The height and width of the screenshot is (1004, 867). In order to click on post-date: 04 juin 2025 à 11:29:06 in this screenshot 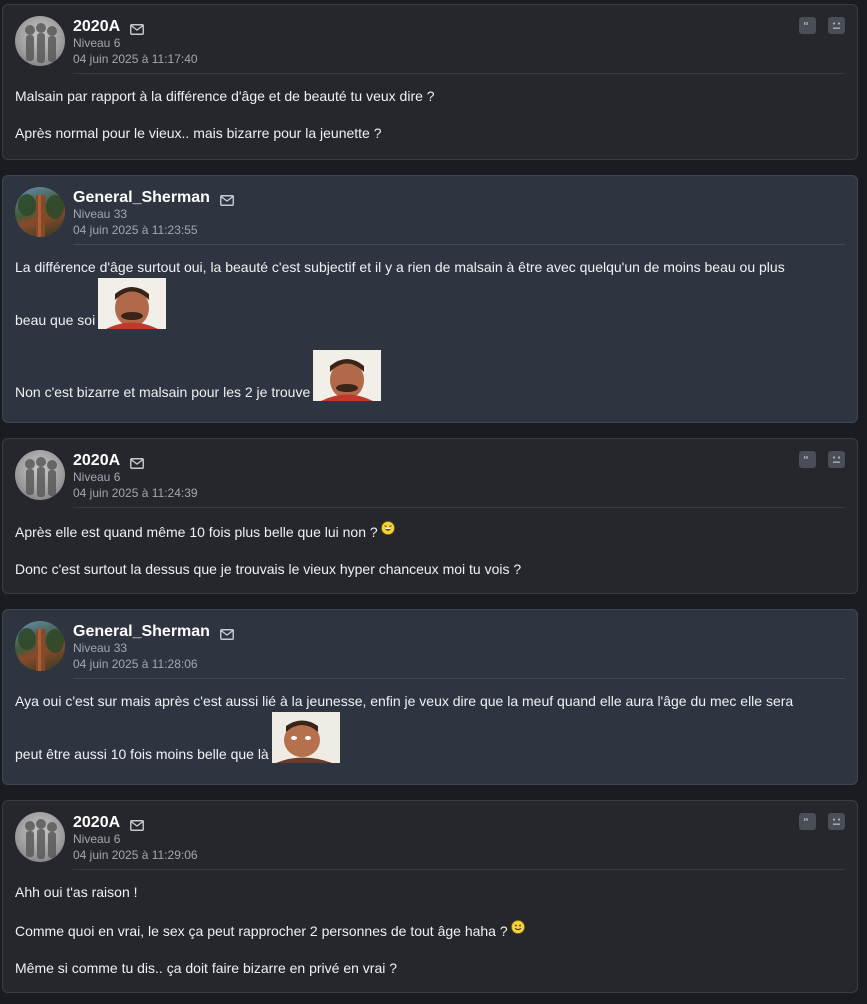, I will do `click(135, 855)`.